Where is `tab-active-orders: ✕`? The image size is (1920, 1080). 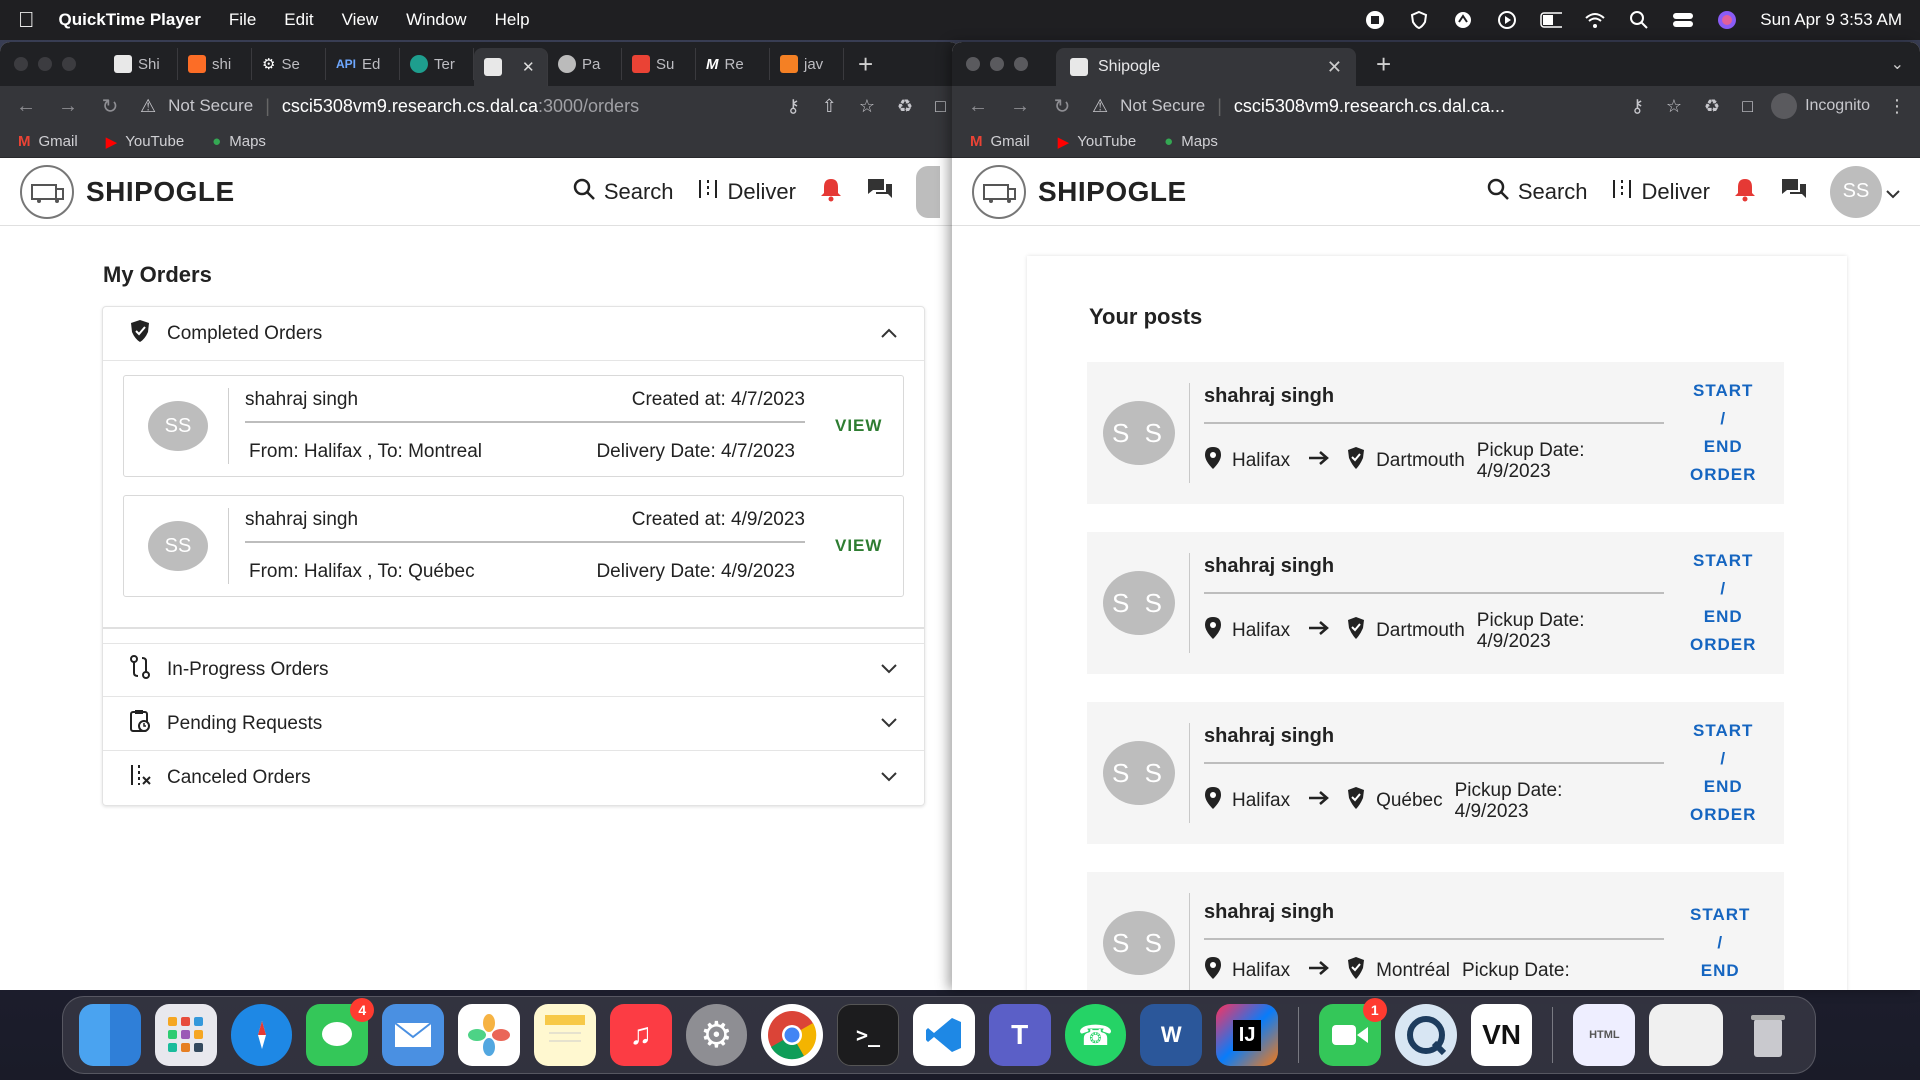
tab-active-orders: ✕ is located at coordinates (511, 67).